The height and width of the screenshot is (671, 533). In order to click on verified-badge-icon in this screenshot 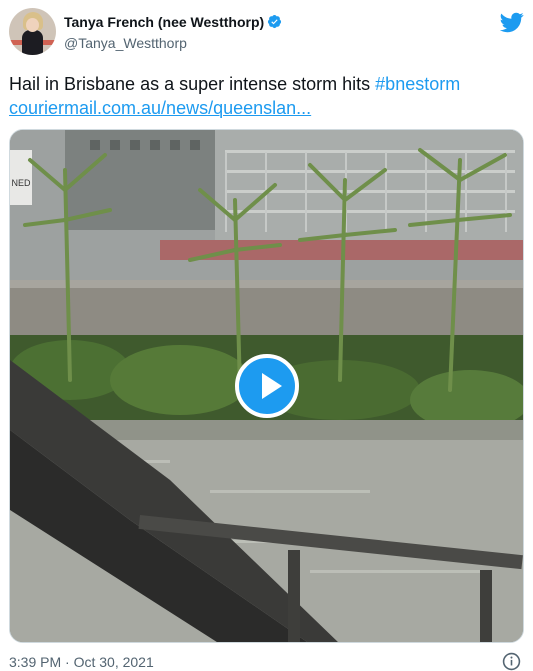, I will do `click(275, 21)`.